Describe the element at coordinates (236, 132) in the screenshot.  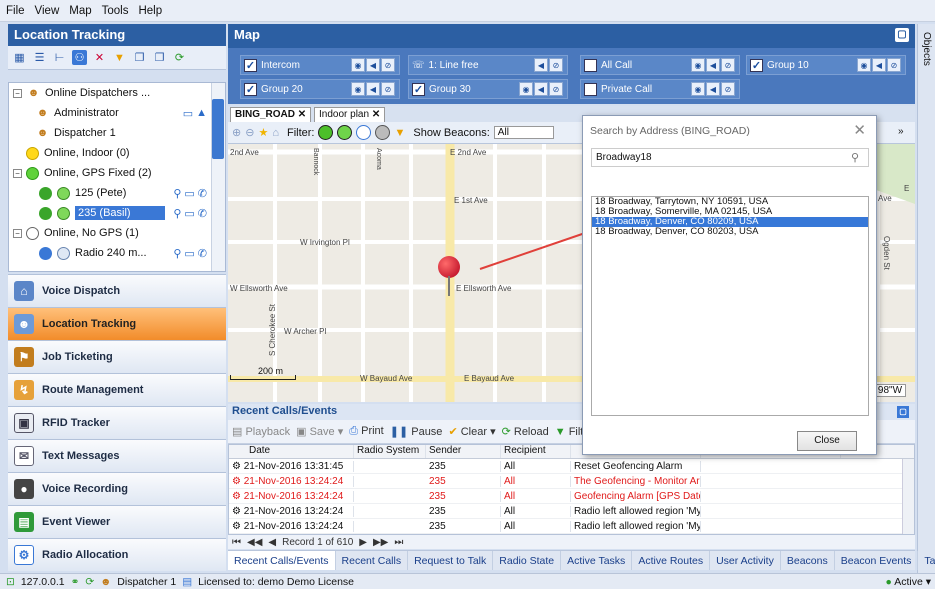
I see `zoom-in-icon: ⊕` at that location.